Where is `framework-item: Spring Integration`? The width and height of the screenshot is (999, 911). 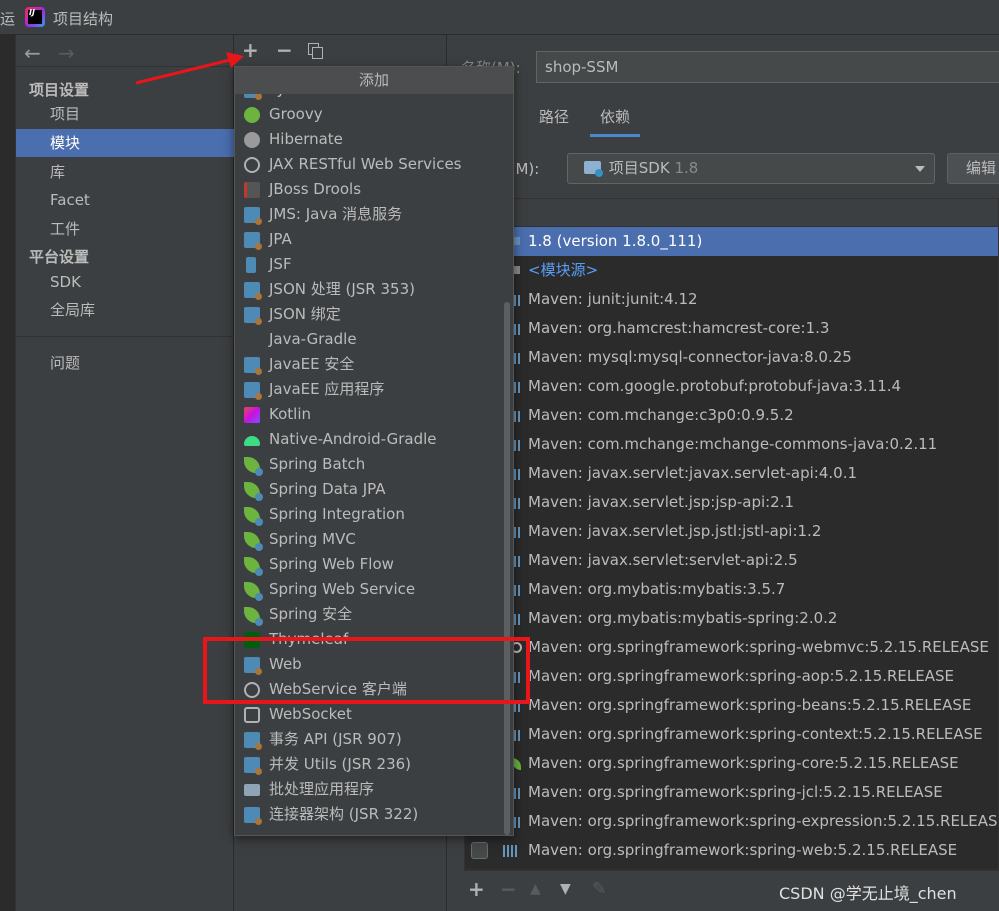
framework-item: Spring Integration is located at coordinates (368, 514).